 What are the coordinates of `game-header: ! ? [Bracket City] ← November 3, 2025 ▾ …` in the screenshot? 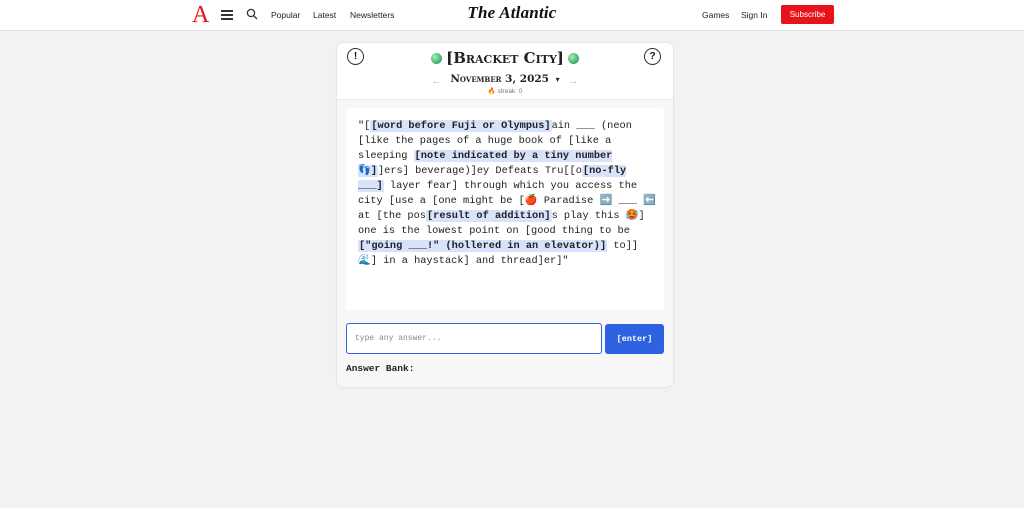 It's located at (505, 71).